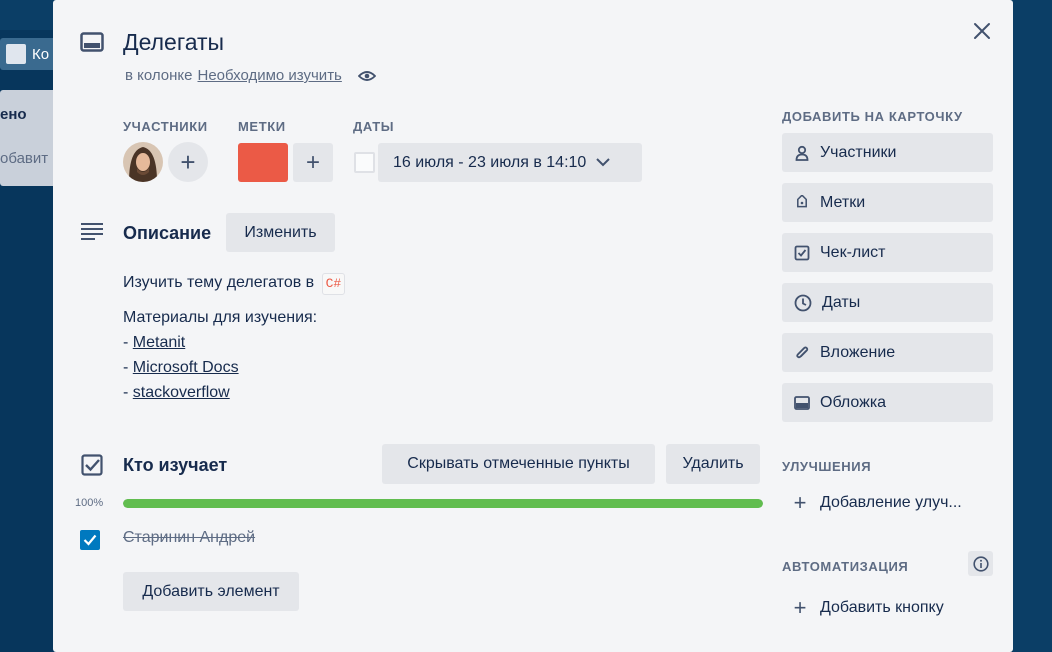 The height and width of the screenshot is (652, 1052). What do you see at coordinates (92, 231) in the screenshot?
I see `description-icon` at bounding box center [92, 231].